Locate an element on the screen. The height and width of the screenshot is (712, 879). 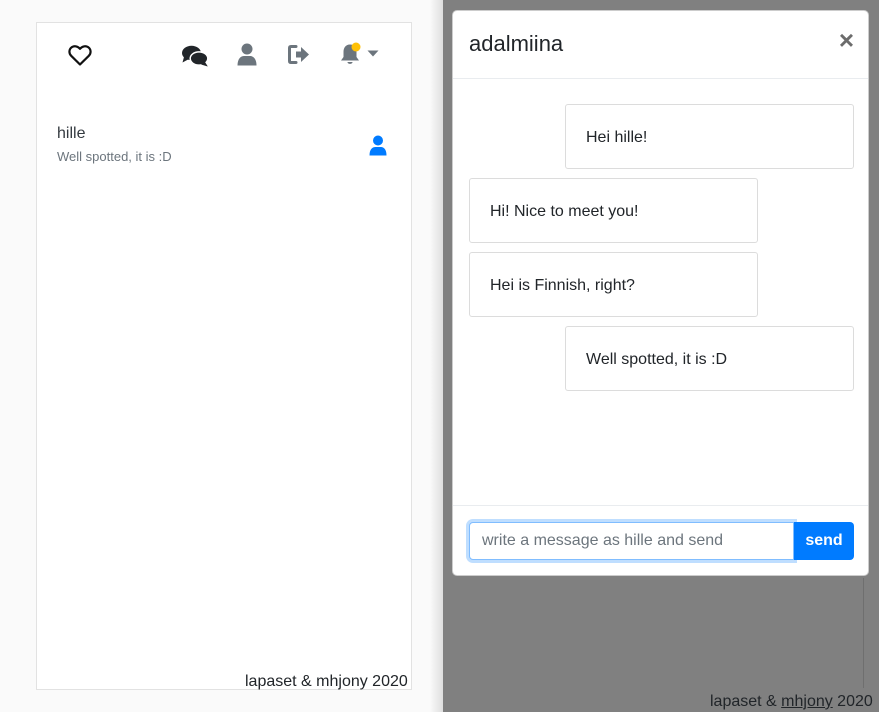
modal-footer: send is located at coordinates (660, 541).